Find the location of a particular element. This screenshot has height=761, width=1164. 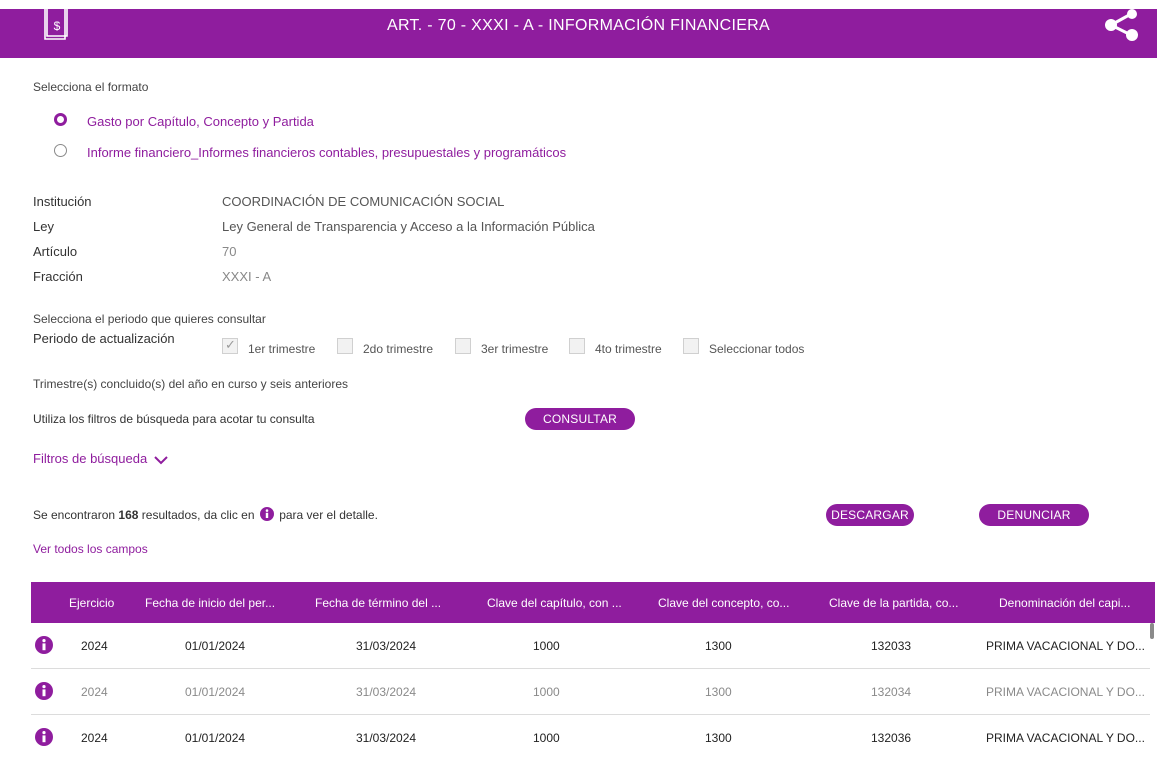

format-radio-informe is located at coordinates (60, 150).